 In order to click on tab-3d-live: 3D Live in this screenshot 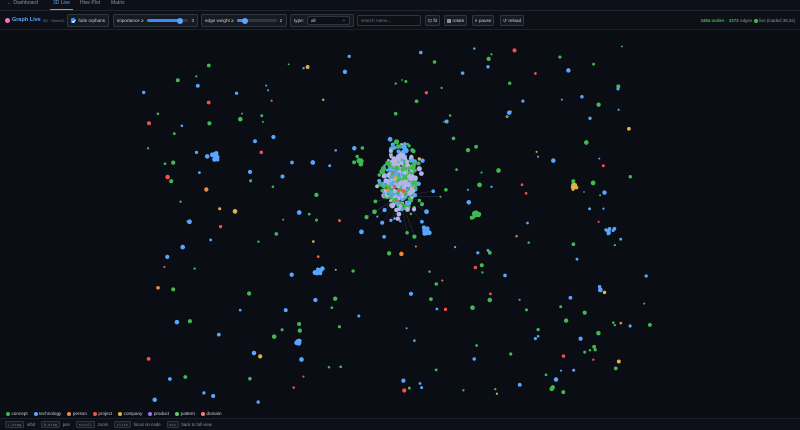, I will do `click(61, 5)`.